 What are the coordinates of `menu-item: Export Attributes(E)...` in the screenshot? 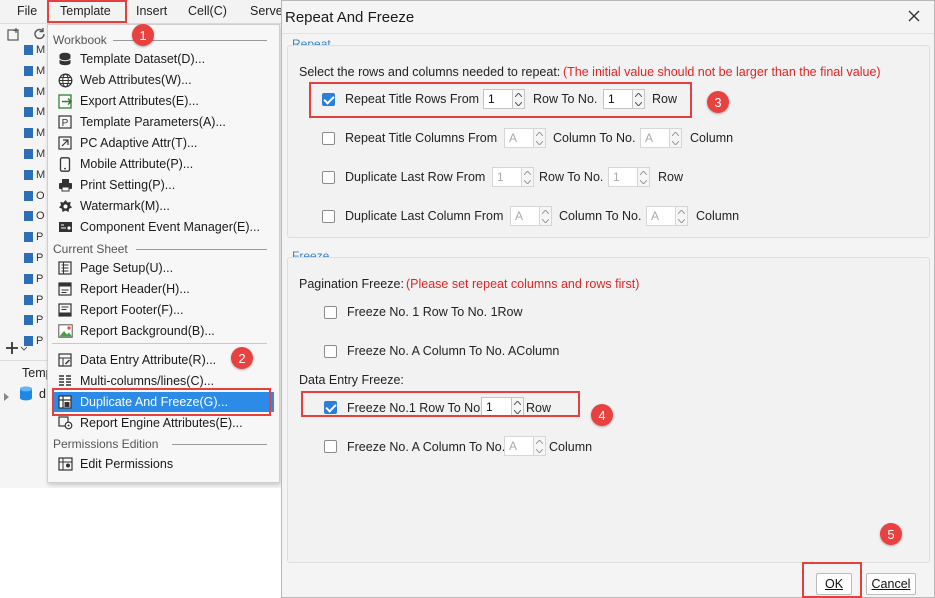 It's located at (163, 101).